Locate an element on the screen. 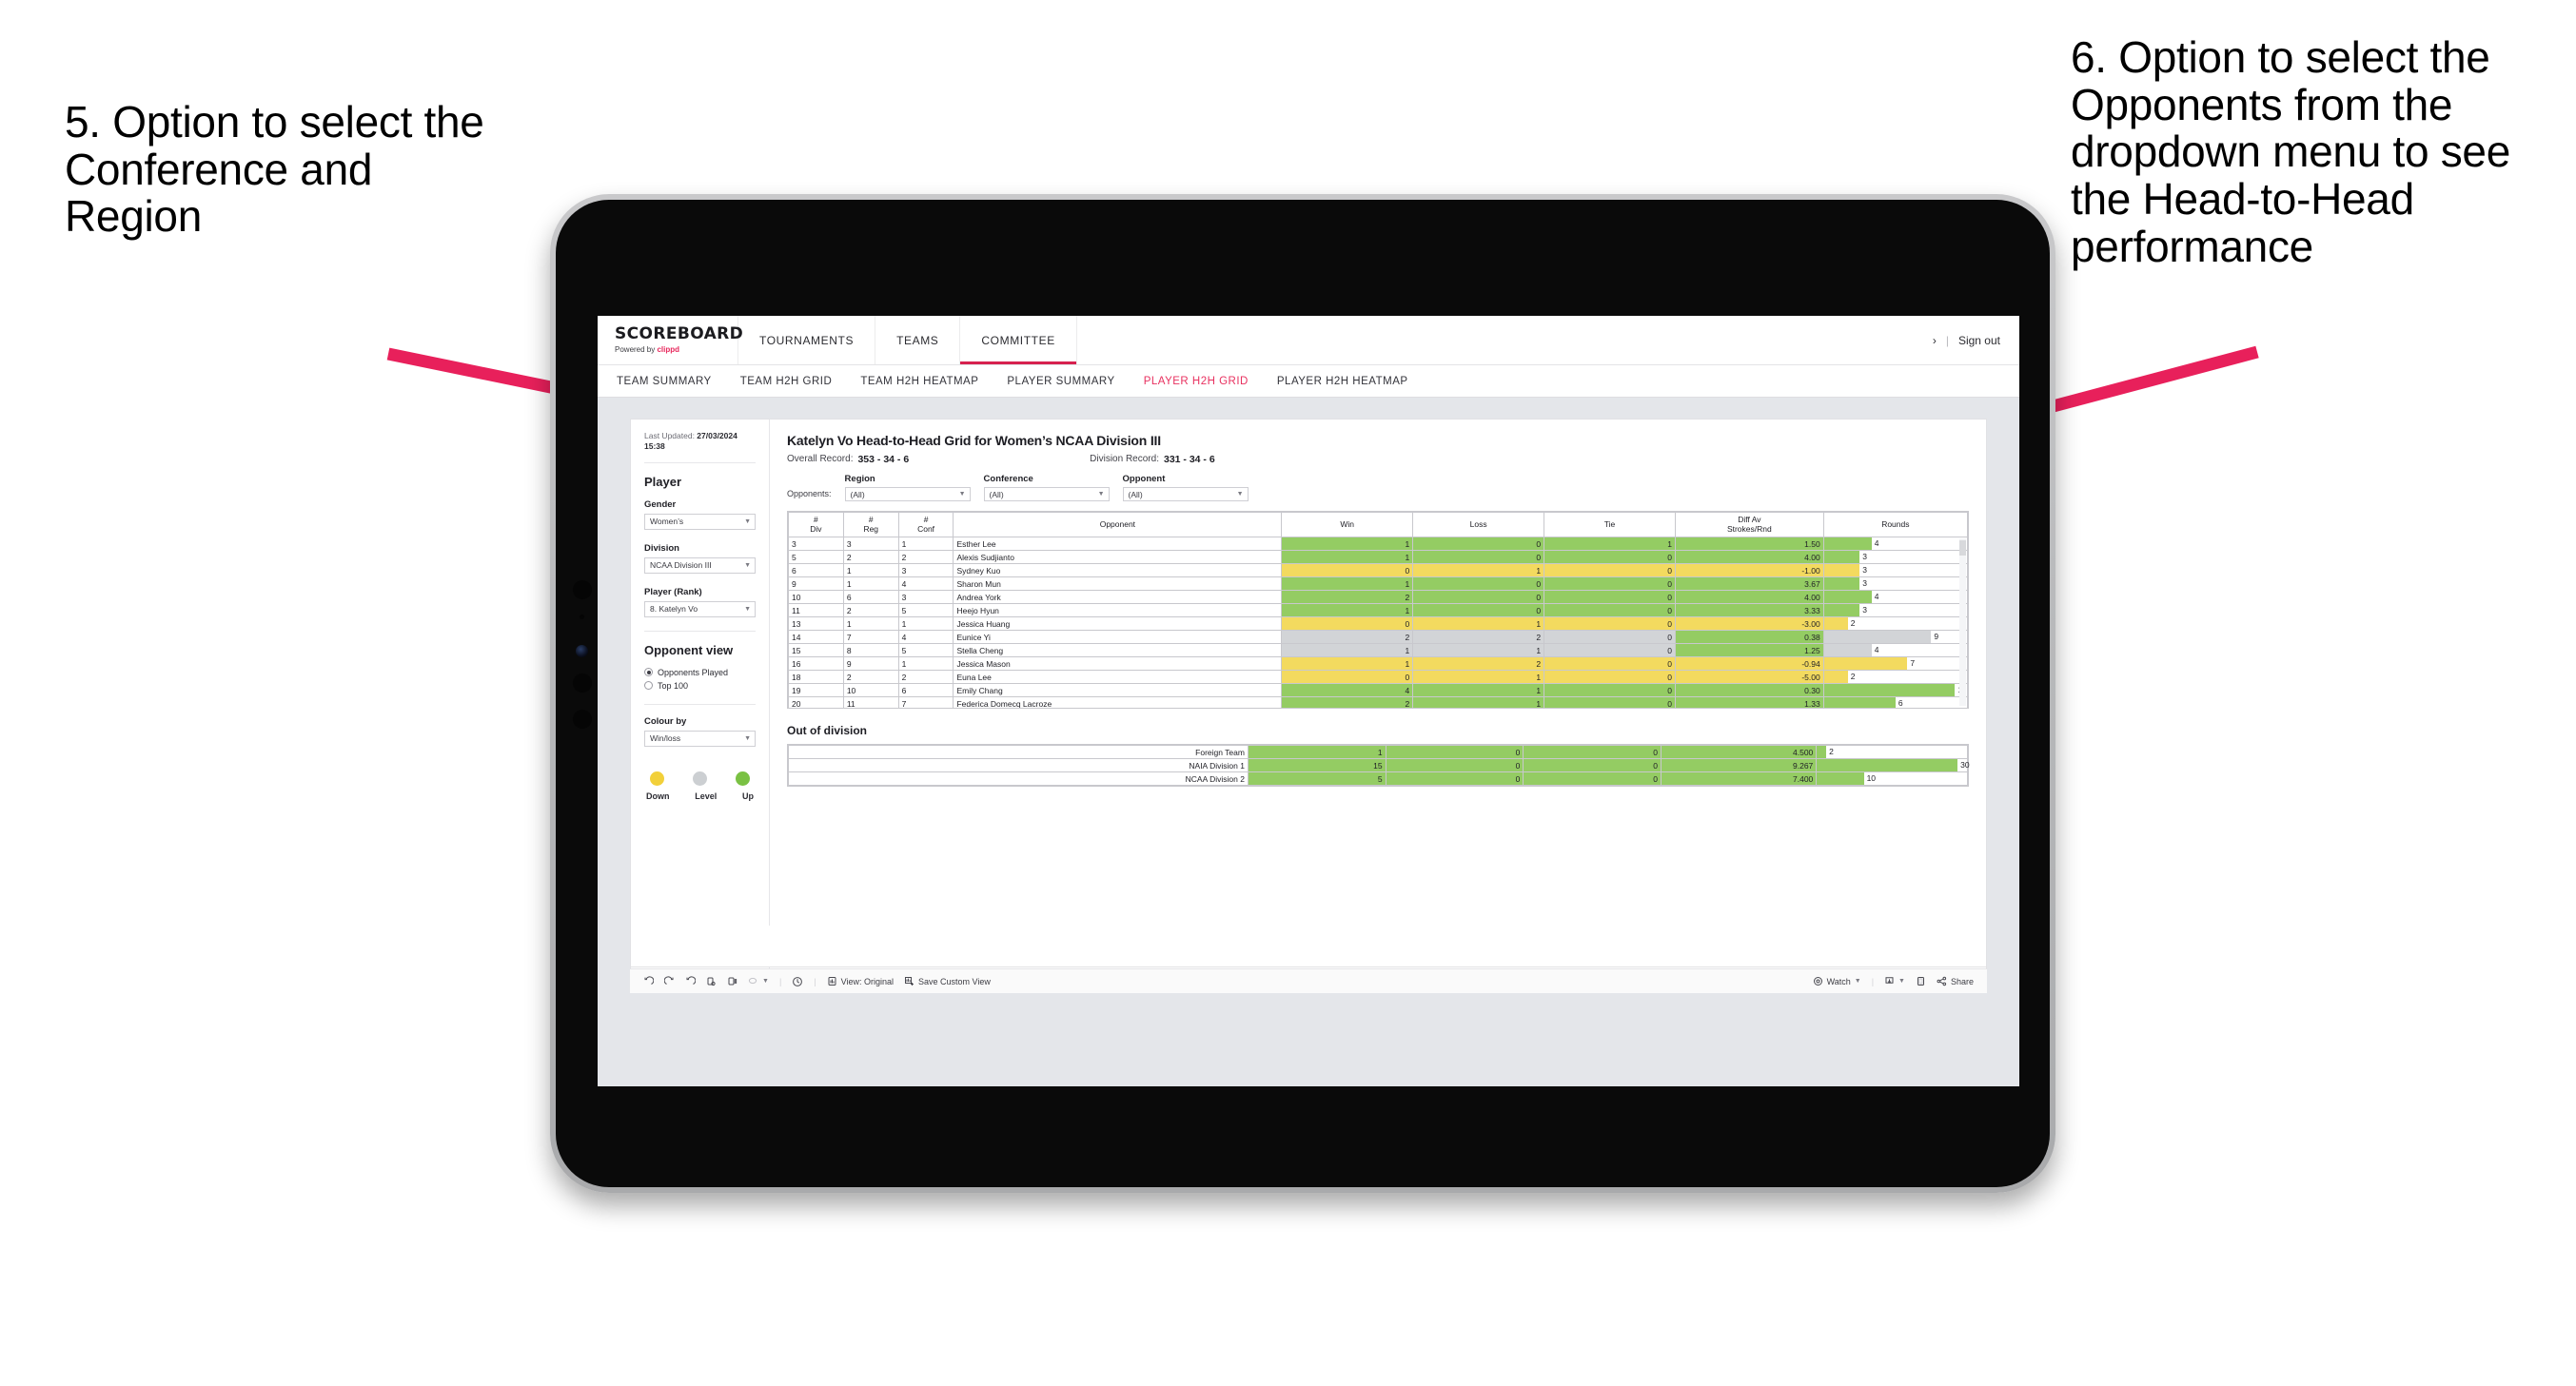  table-row: 10 6 3 Andrea York 2 0 0 4.00 4 is located at coordinates (1378, 597).